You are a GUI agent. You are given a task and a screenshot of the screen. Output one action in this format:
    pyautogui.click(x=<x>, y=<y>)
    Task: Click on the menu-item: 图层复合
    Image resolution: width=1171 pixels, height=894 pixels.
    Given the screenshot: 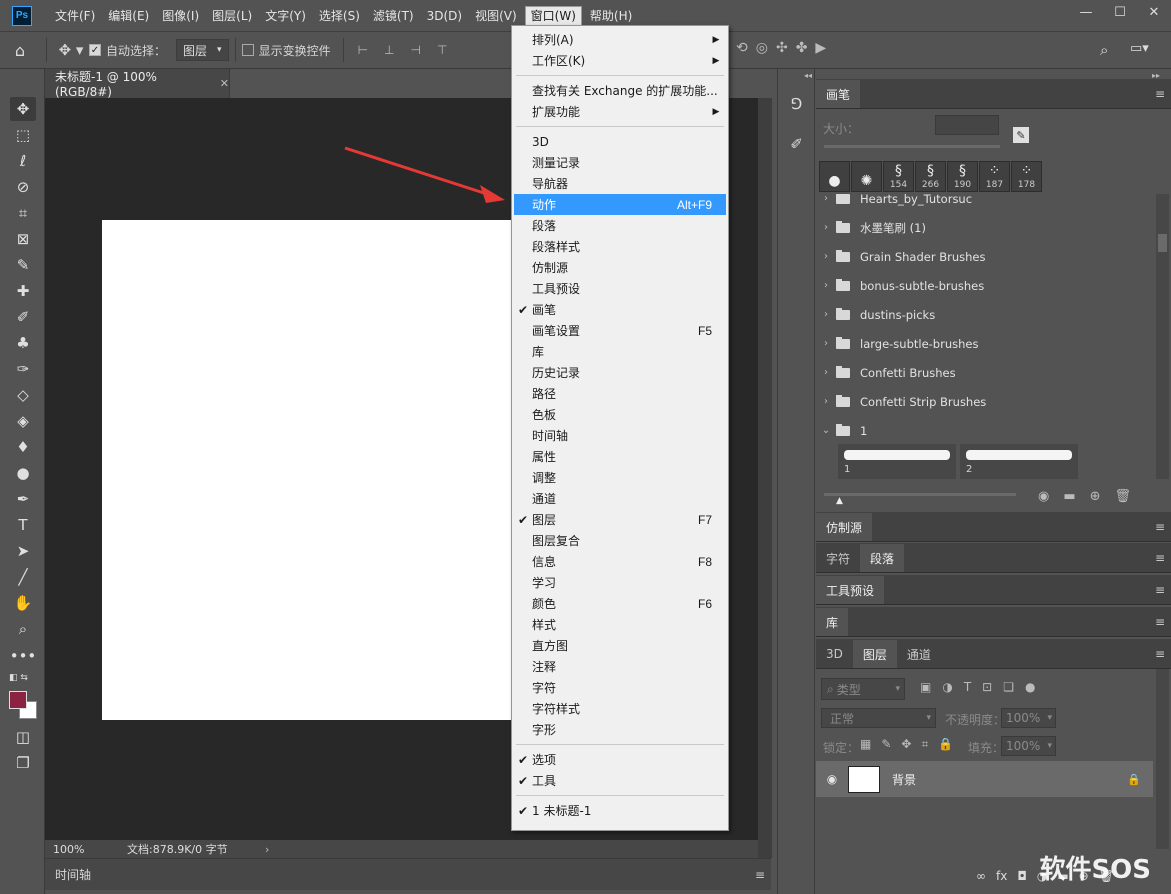 What is the action you would take?
    pyautogui.click(x=620, y=540)
    